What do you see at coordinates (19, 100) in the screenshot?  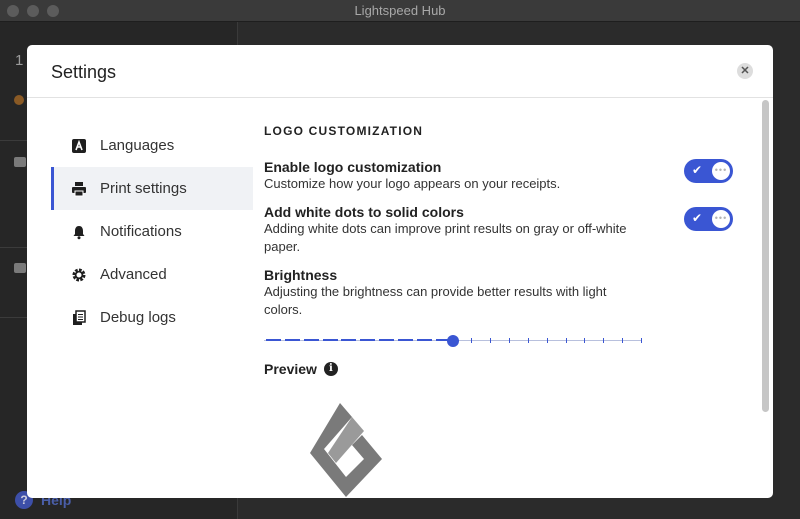 I see `background-status-dot` at bounding box center [19, 100].